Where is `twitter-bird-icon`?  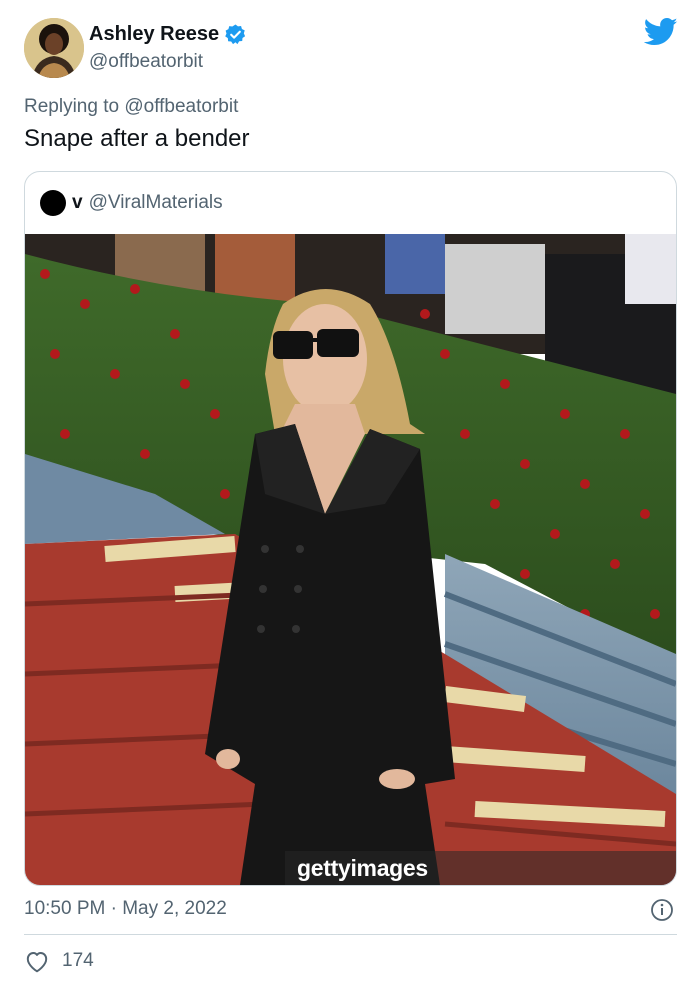 twitter-bird-icon is located at coordinates (660, 32).